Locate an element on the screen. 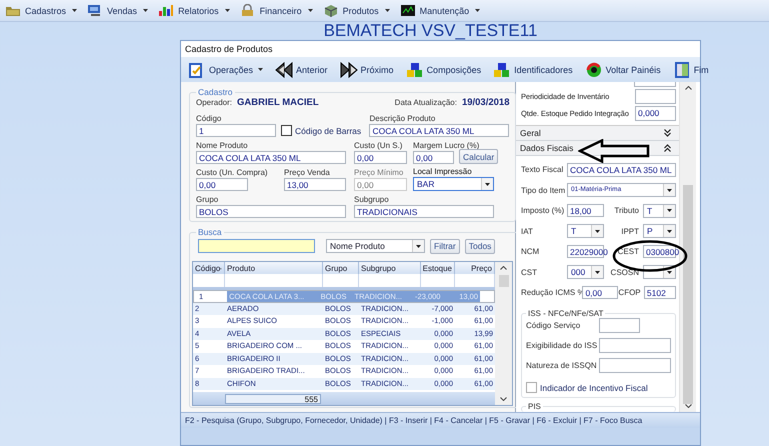  column-header: Estoque is located at coordinates (438, 268).